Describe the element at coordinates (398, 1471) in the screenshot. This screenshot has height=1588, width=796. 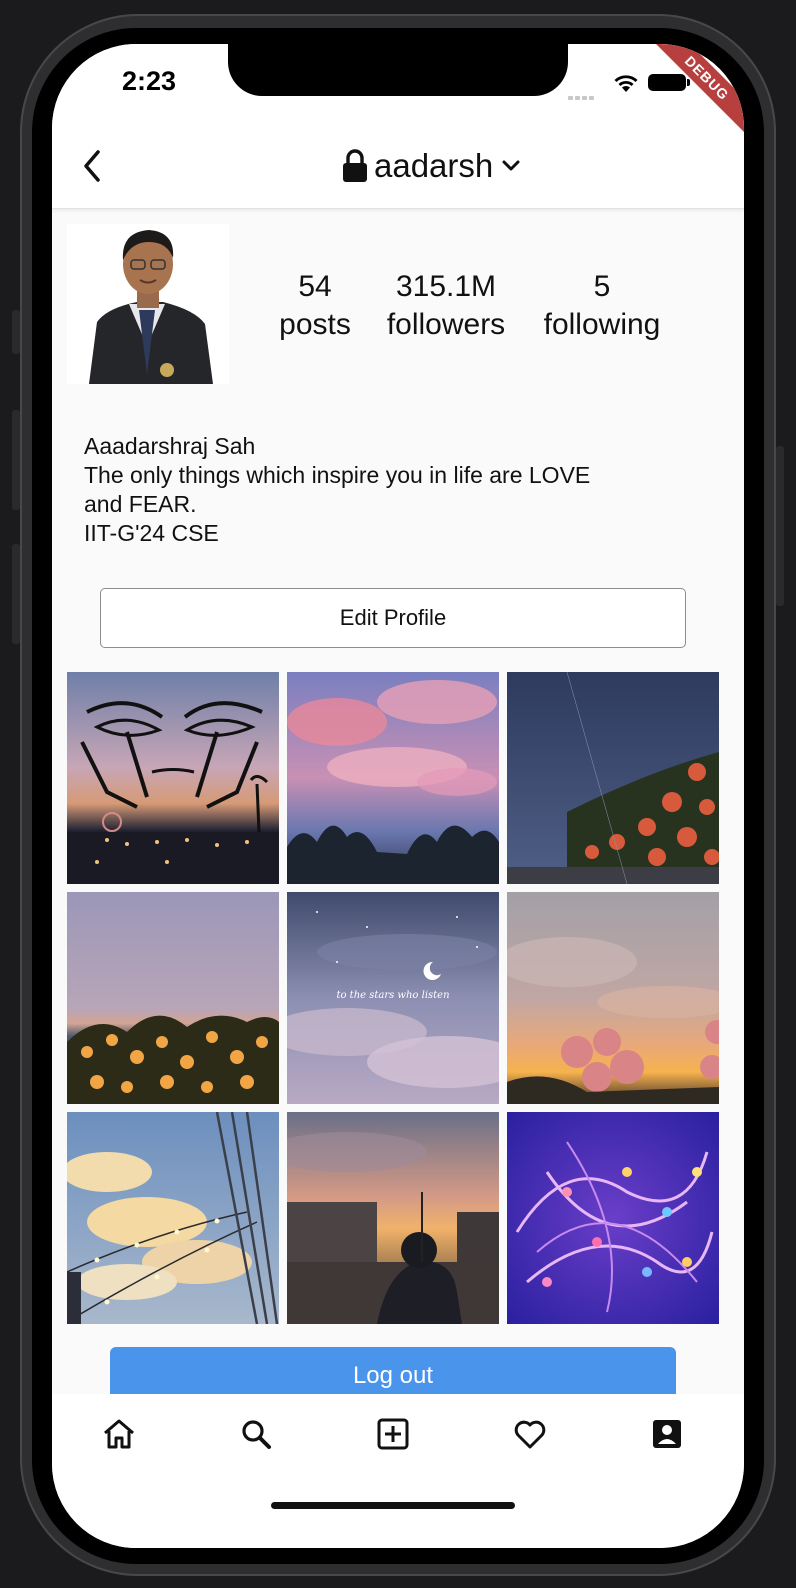
I see `bottom-navigation-bar` at that location.